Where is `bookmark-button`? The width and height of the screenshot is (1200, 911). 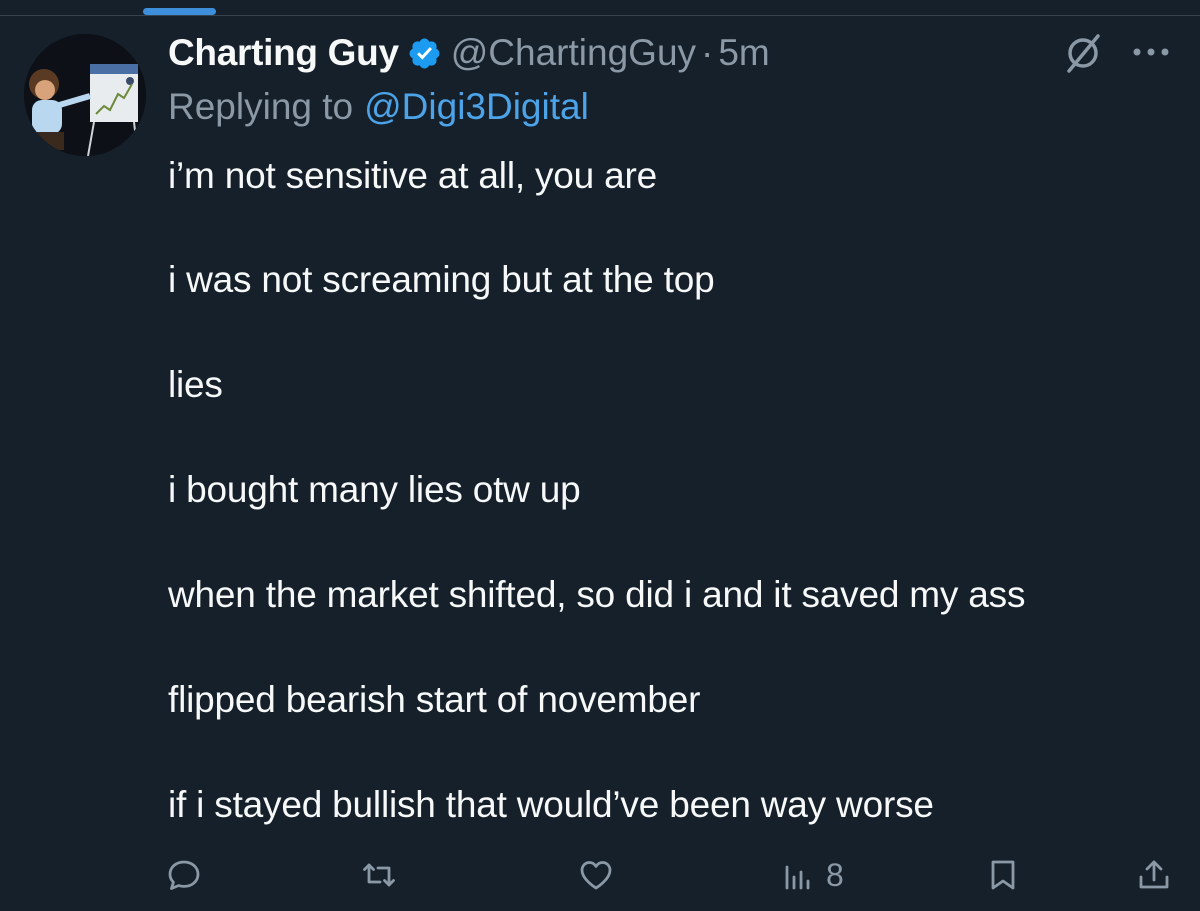 bookmark-button is located at coordinates (1003, 875).